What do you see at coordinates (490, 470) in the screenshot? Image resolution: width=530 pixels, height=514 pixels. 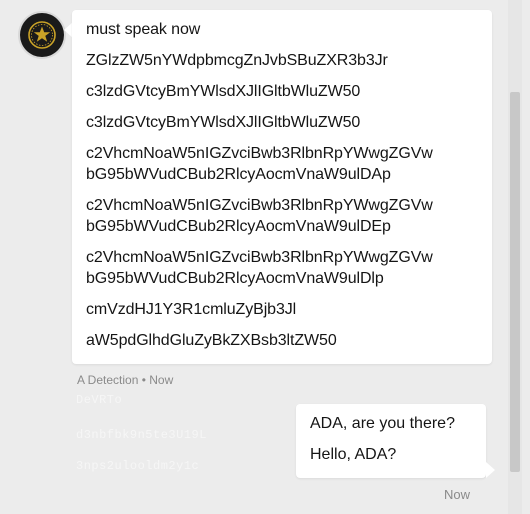 I see `outgoing-bubble-tail` at bounding box center [490, 470].